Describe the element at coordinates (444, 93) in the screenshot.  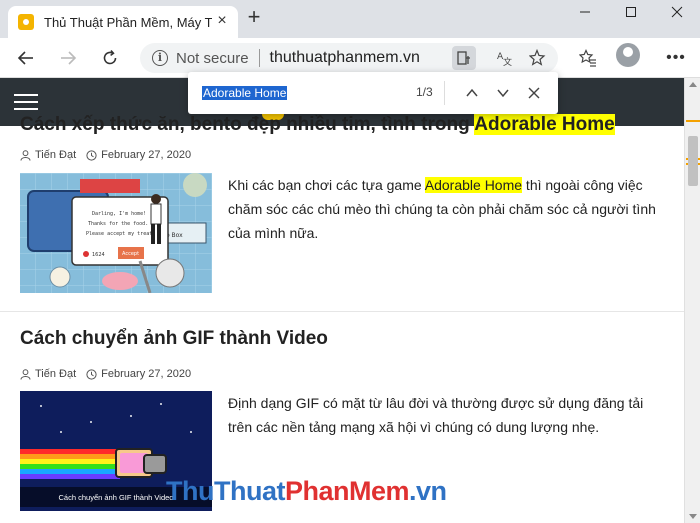
I see `find-separator` at that location.